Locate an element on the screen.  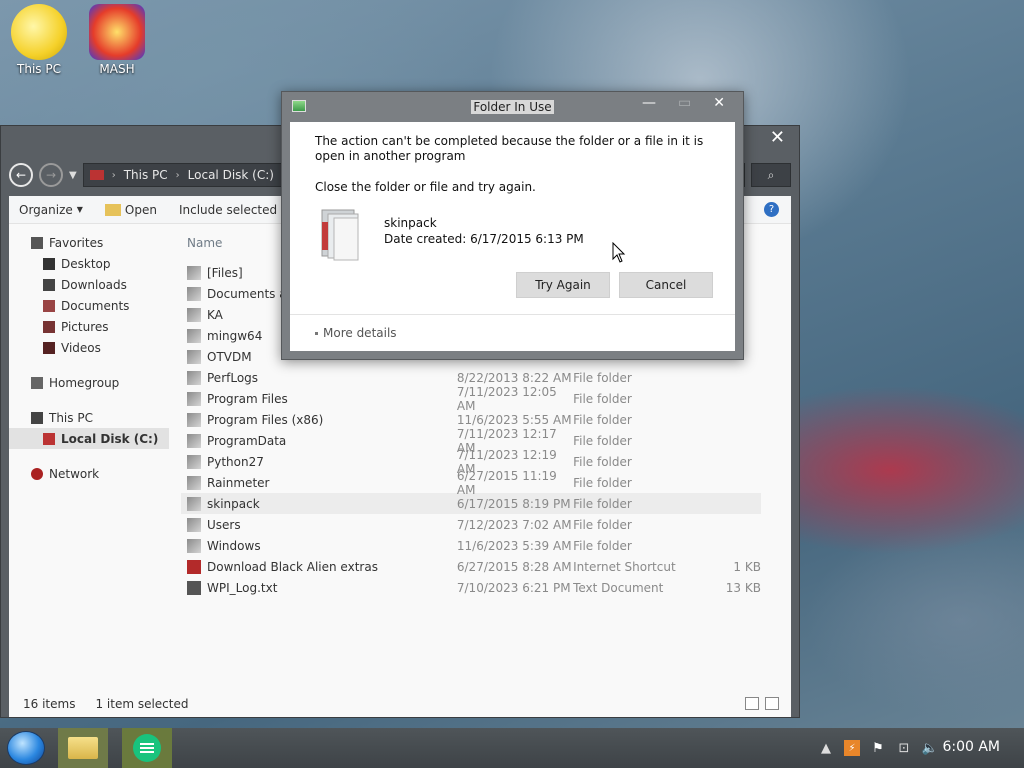
file-type: Internet Shortcut is located at coordinates (624, 566).